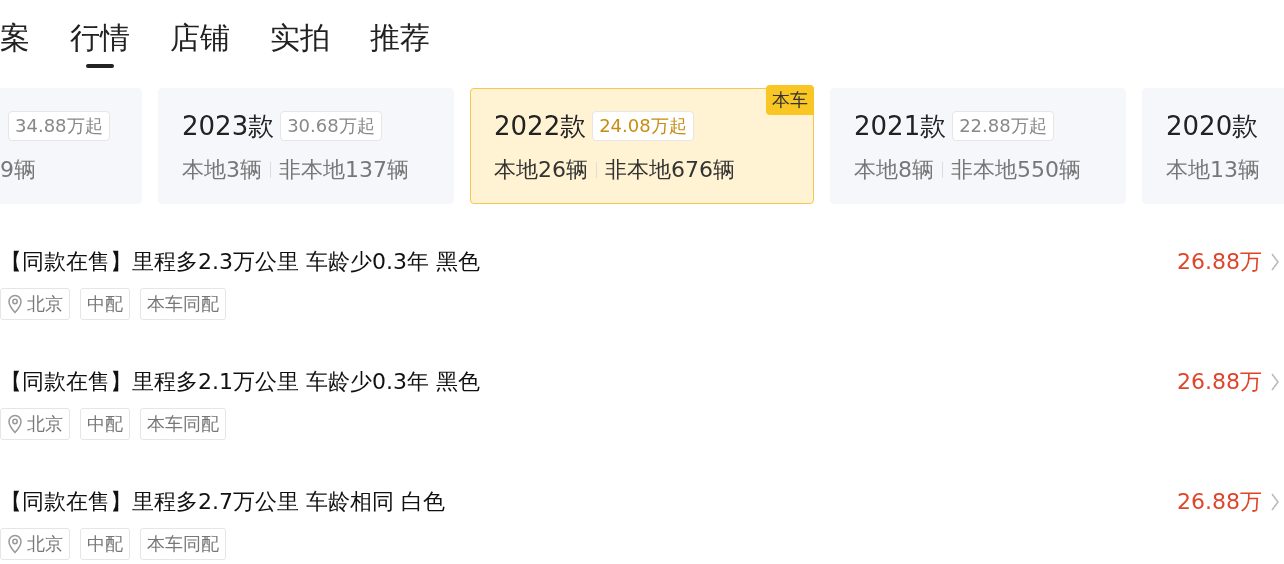 The height and width of the screenshot is (564, 1284). I want to click on count-text: 本地13辆, so click(1213, 170).